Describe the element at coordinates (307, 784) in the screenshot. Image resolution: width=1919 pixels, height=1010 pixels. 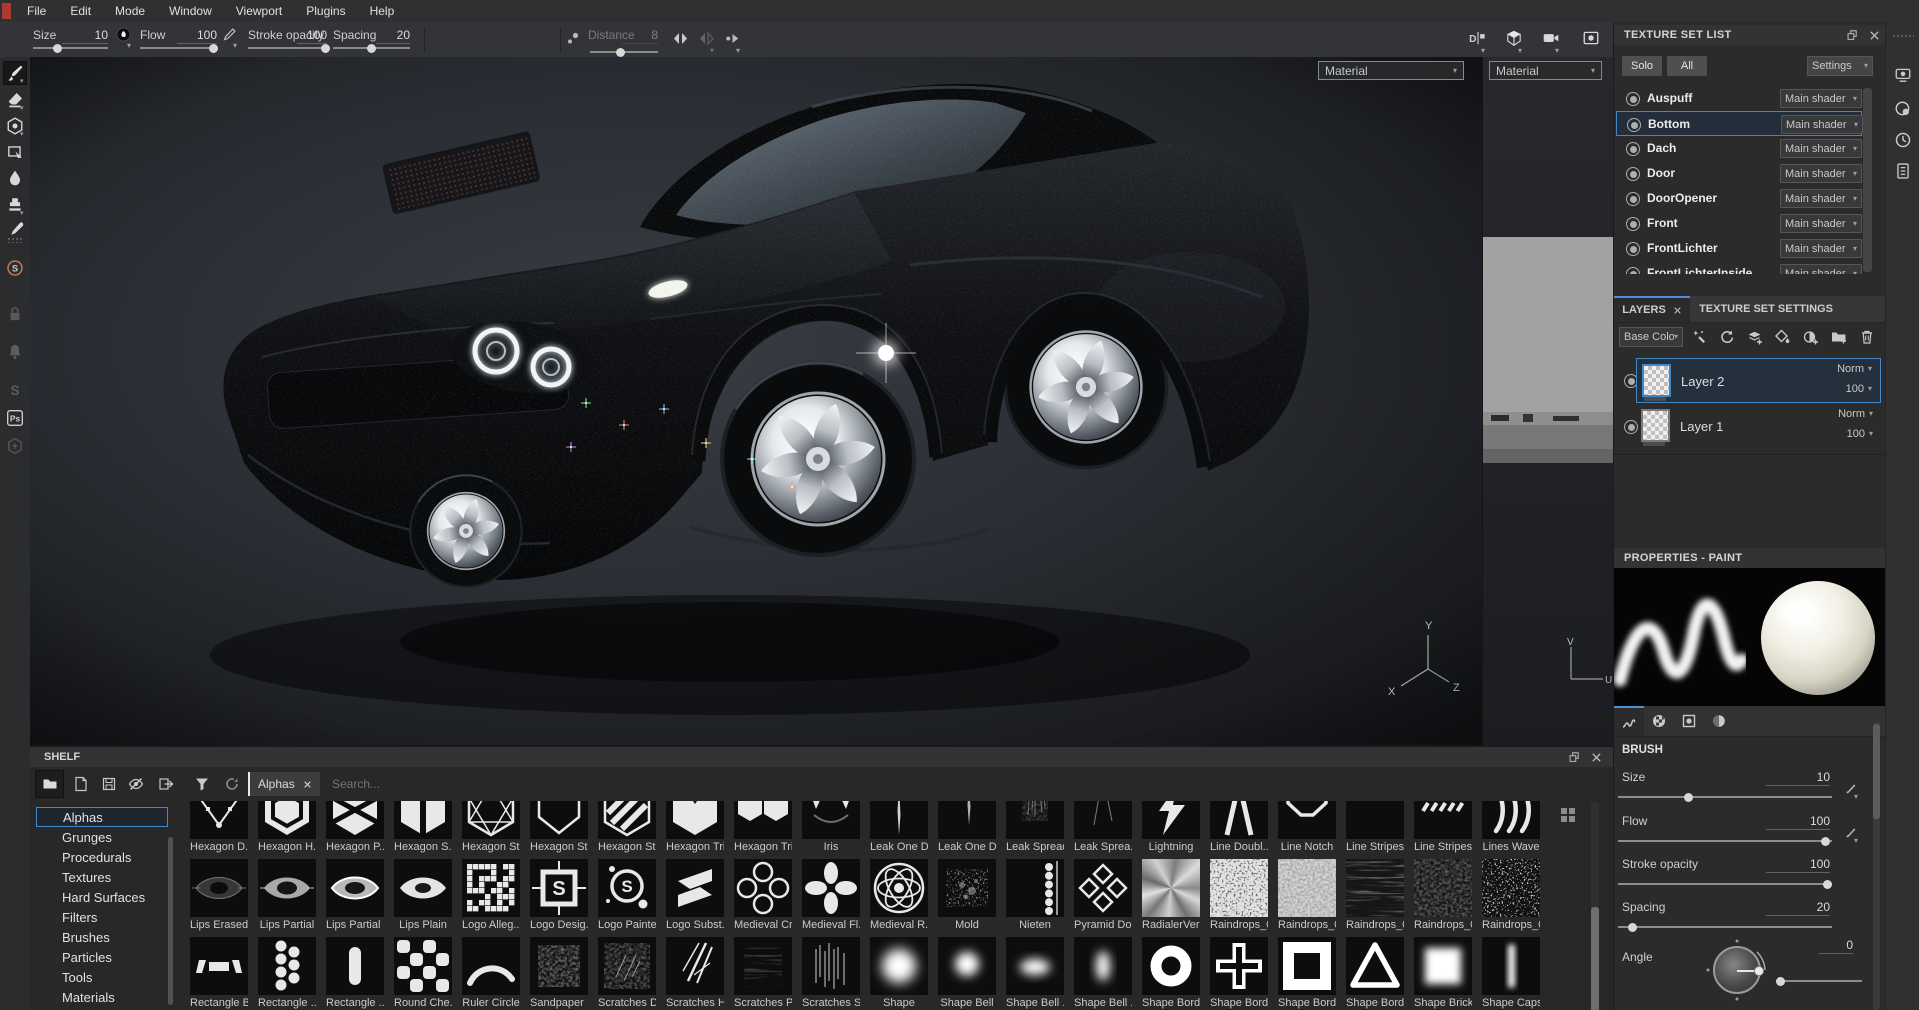
I see `remove-filter-icon` at that location.